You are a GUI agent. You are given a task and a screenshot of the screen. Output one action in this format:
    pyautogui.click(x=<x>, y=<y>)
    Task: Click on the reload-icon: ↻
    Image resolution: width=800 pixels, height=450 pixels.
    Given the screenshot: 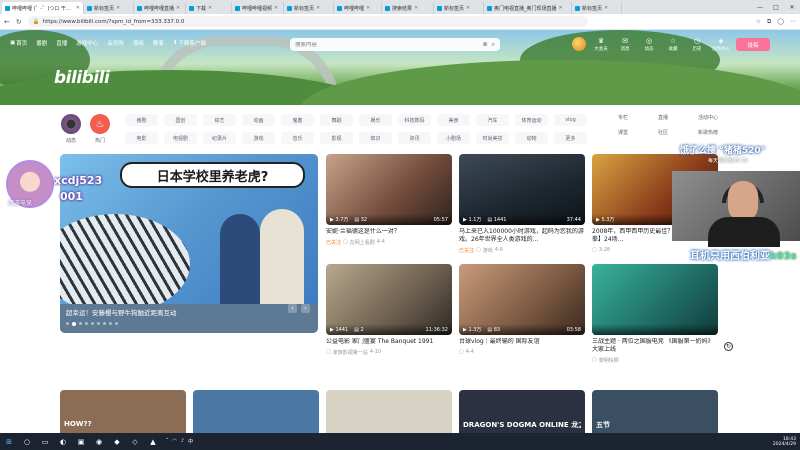 What is the action you would take?
    pyautogui.click(x=19, y=22)
    